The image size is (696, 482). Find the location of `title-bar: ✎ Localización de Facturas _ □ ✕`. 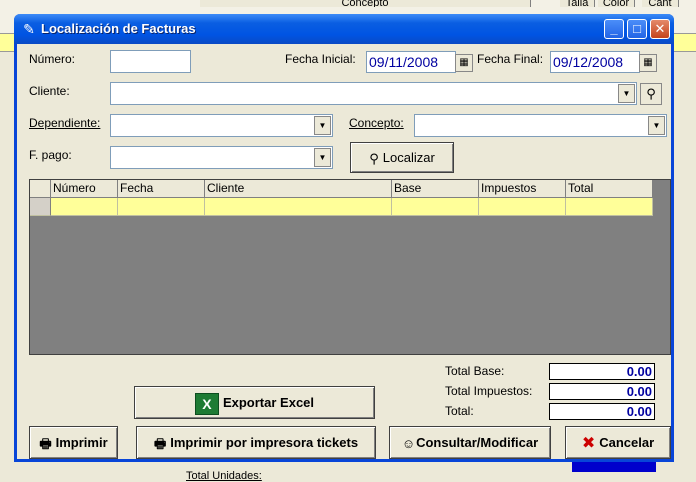

title-bar: ✎ Localización de Facturas _ □ ✕ is located at coordinates (344, 29).